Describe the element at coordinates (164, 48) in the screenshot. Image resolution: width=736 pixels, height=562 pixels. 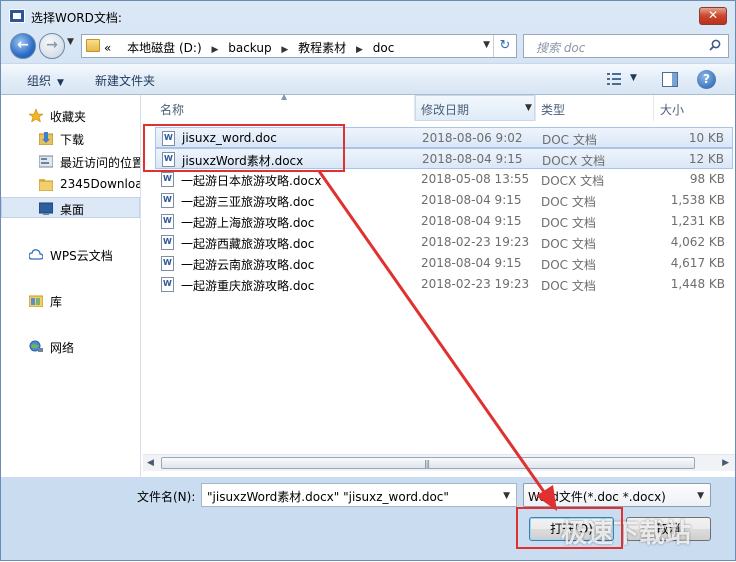
I see `breadcrumb-drive: 本地磁盘 (D:)` at that location.